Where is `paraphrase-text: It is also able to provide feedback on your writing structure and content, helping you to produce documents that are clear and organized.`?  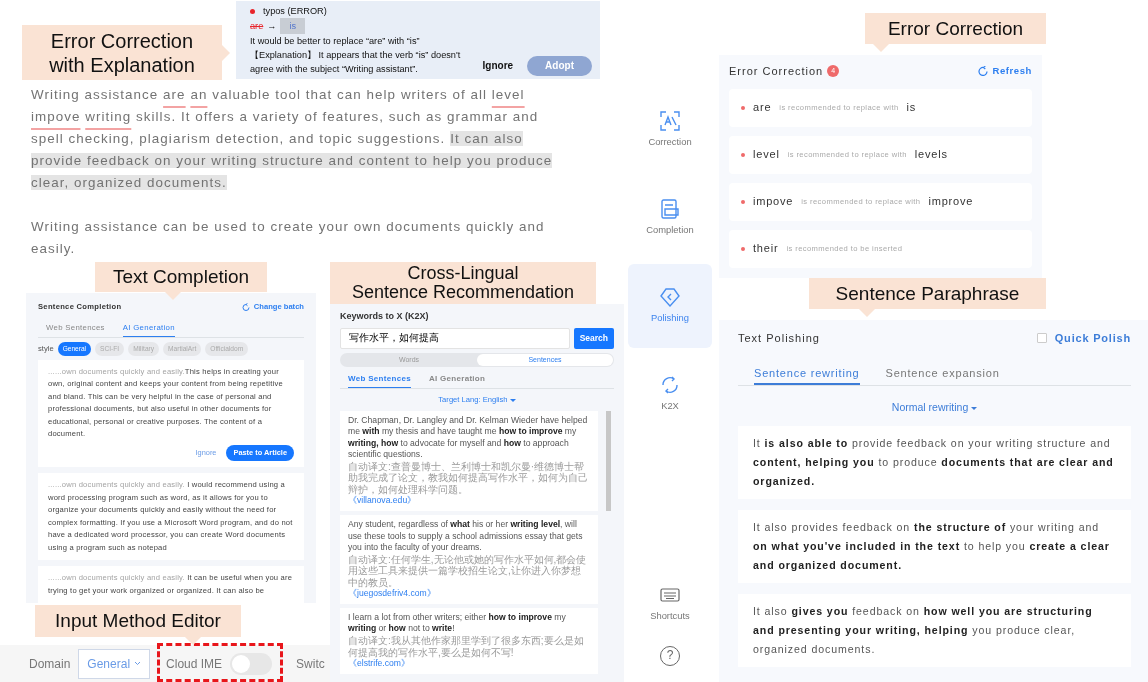
paraphrase-text: It is also able to provide feedback on your writing structure and content, helping you to produce documents that are clear and organized. is located at coordinates (934, 462).